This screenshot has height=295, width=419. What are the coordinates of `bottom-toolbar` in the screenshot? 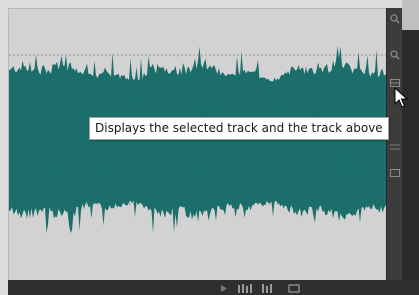 It's located at (213, 287).